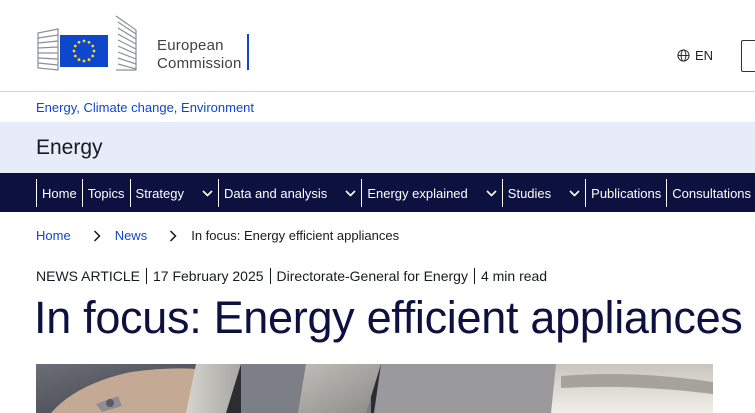 Image resolution: width=755 pixels, height=413 pixels. I want to click on logo-text: European Commission, so click(199, 55).